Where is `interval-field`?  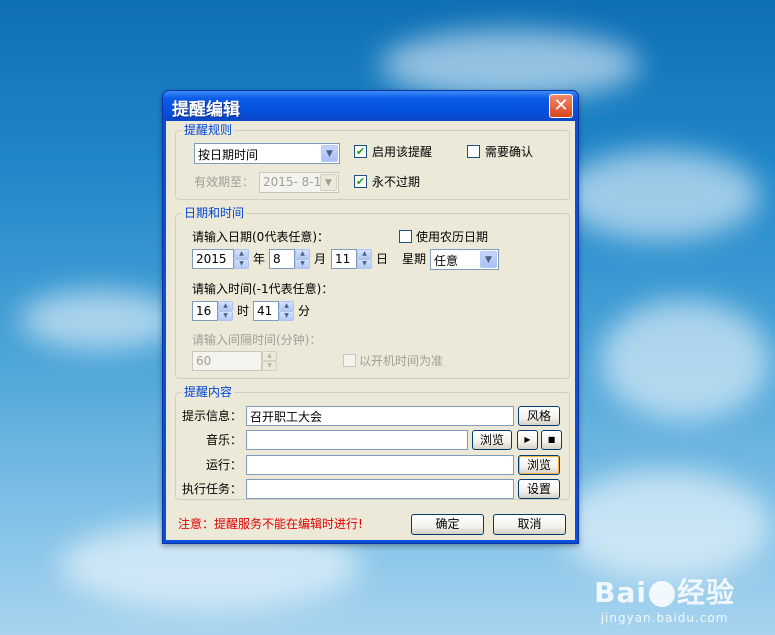 interval-field is located at coordinates (227, 361).